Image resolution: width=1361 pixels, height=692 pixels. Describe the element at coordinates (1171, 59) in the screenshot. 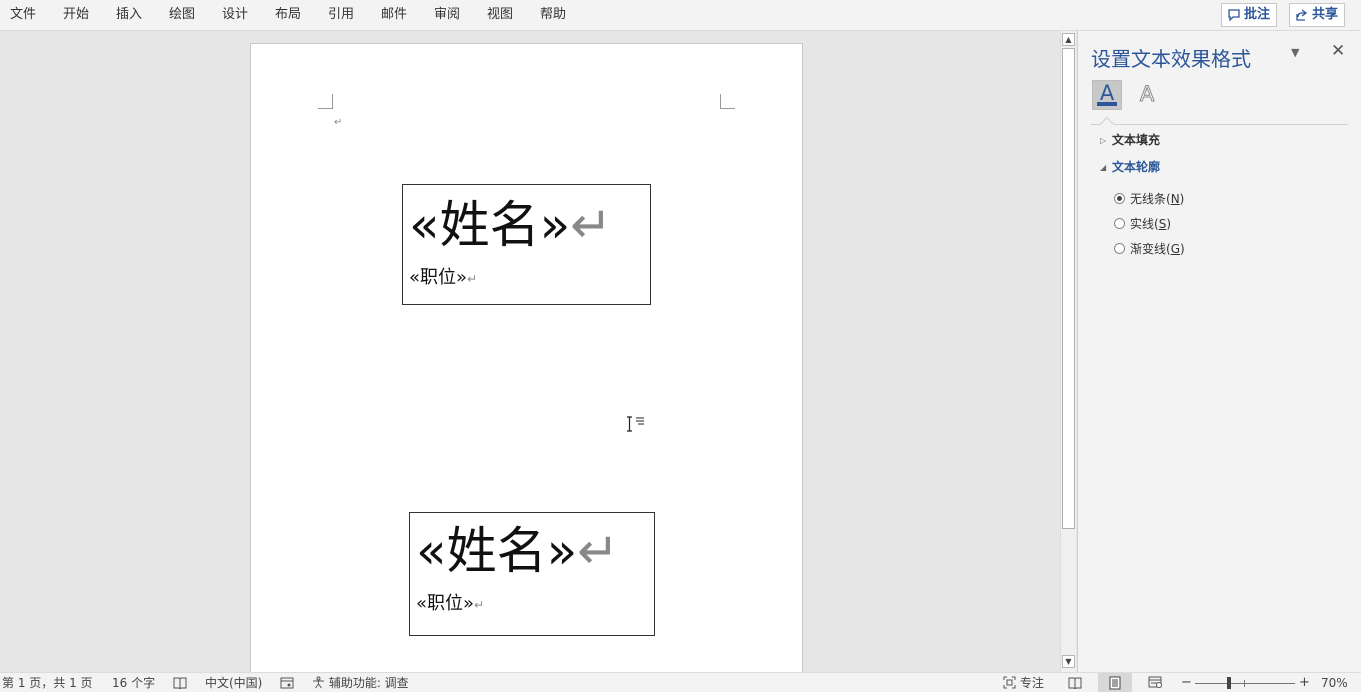

I see `pane-title: 设置文本效果格式` at that location.